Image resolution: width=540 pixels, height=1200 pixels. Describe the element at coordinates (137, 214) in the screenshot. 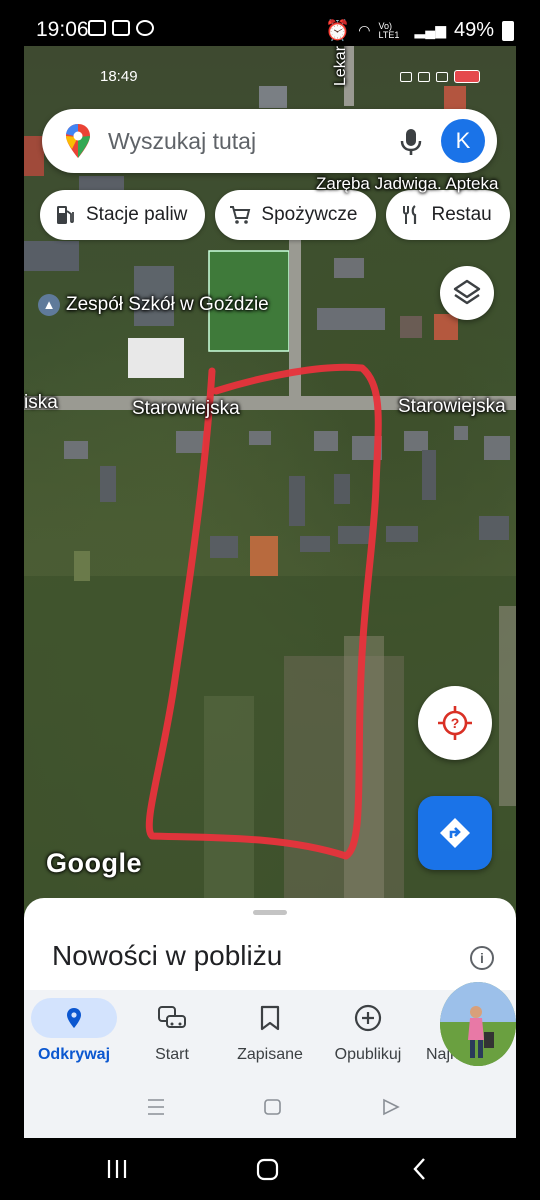

I see `chip-label: Stacje paliw` at that location.